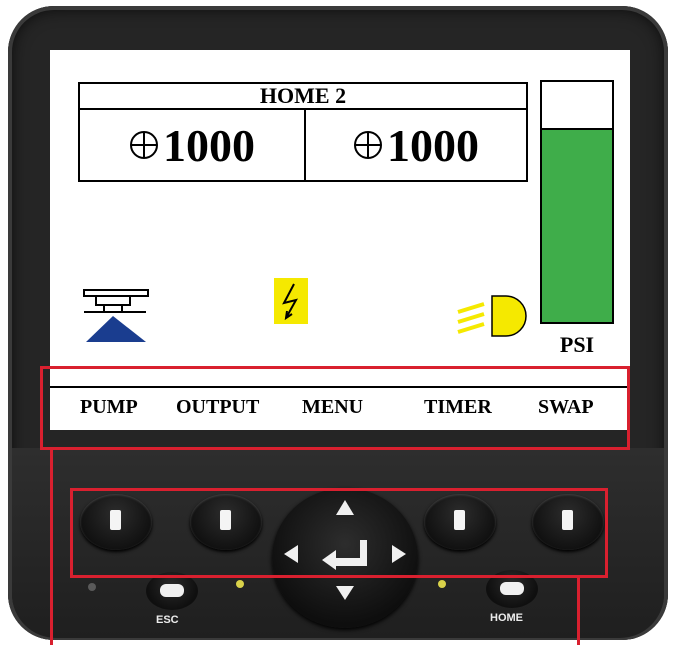  Describe the element at coordinates (577, 344) in the screenshot. I see `pressure-label: PSI` at that location.